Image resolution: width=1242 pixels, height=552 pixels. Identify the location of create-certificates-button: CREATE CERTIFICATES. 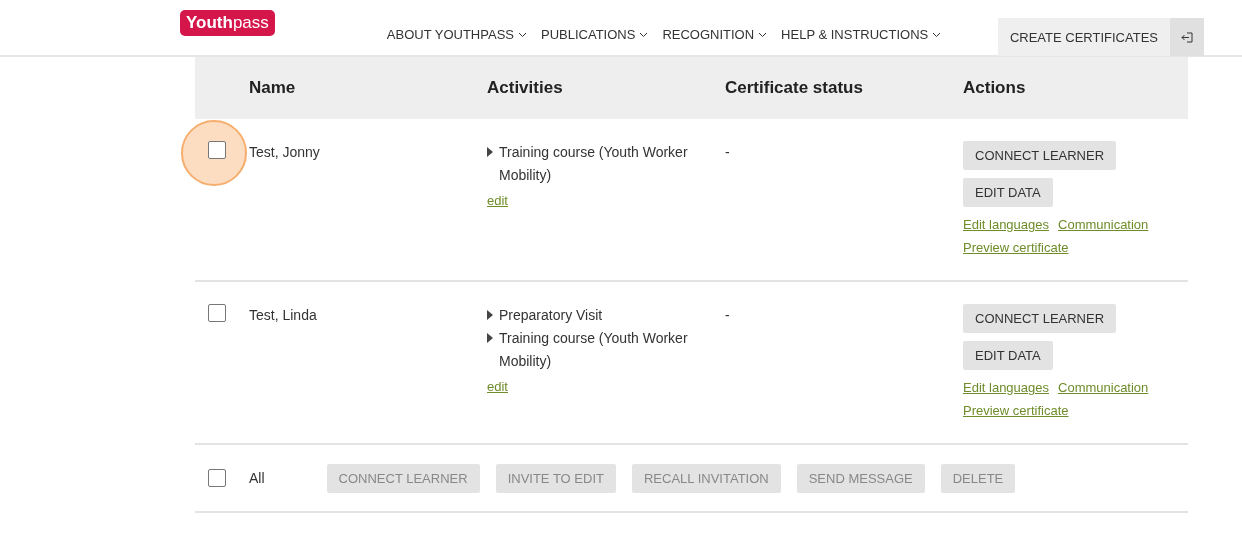
(1083, 37).